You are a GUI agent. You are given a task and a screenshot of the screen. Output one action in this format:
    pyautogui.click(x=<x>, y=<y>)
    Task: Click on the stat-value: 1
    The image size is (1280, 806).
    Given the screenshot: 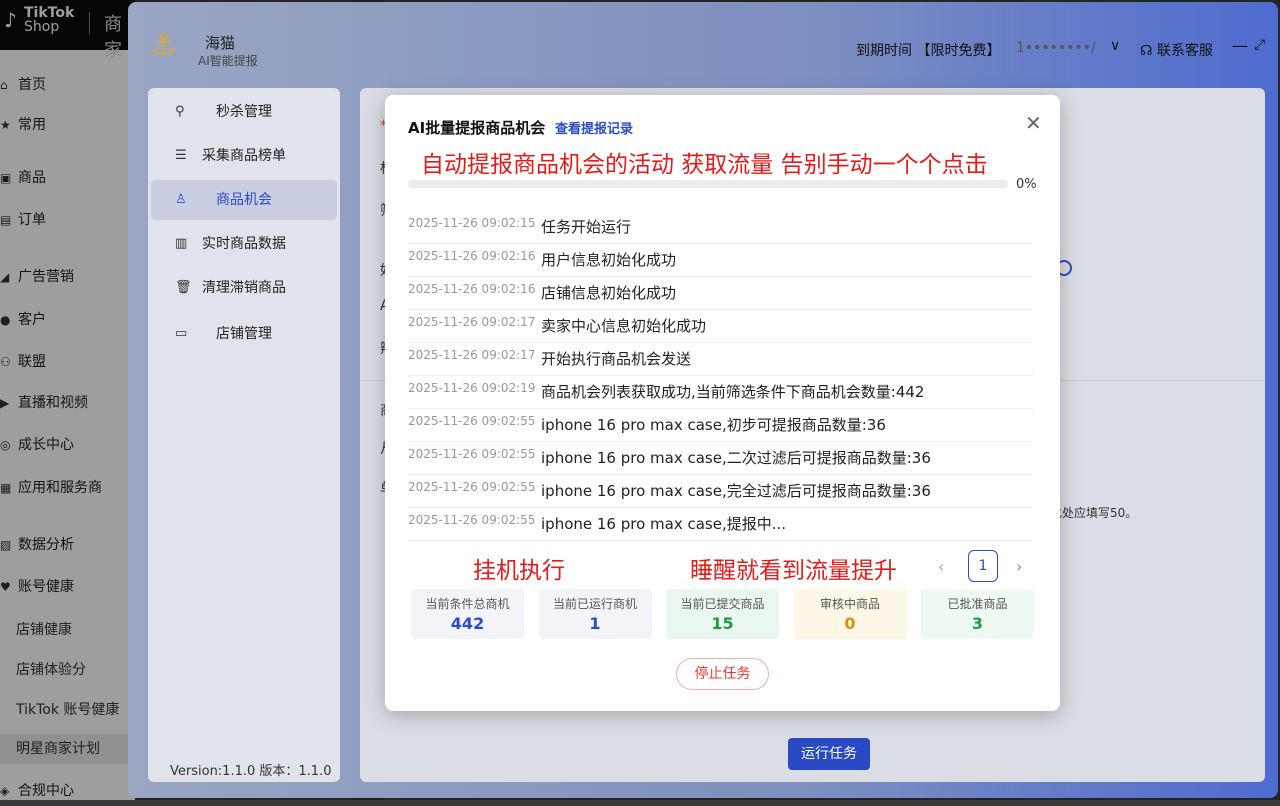 What is the action you would take?
    pyautogui.click(x=595, y=623)
    